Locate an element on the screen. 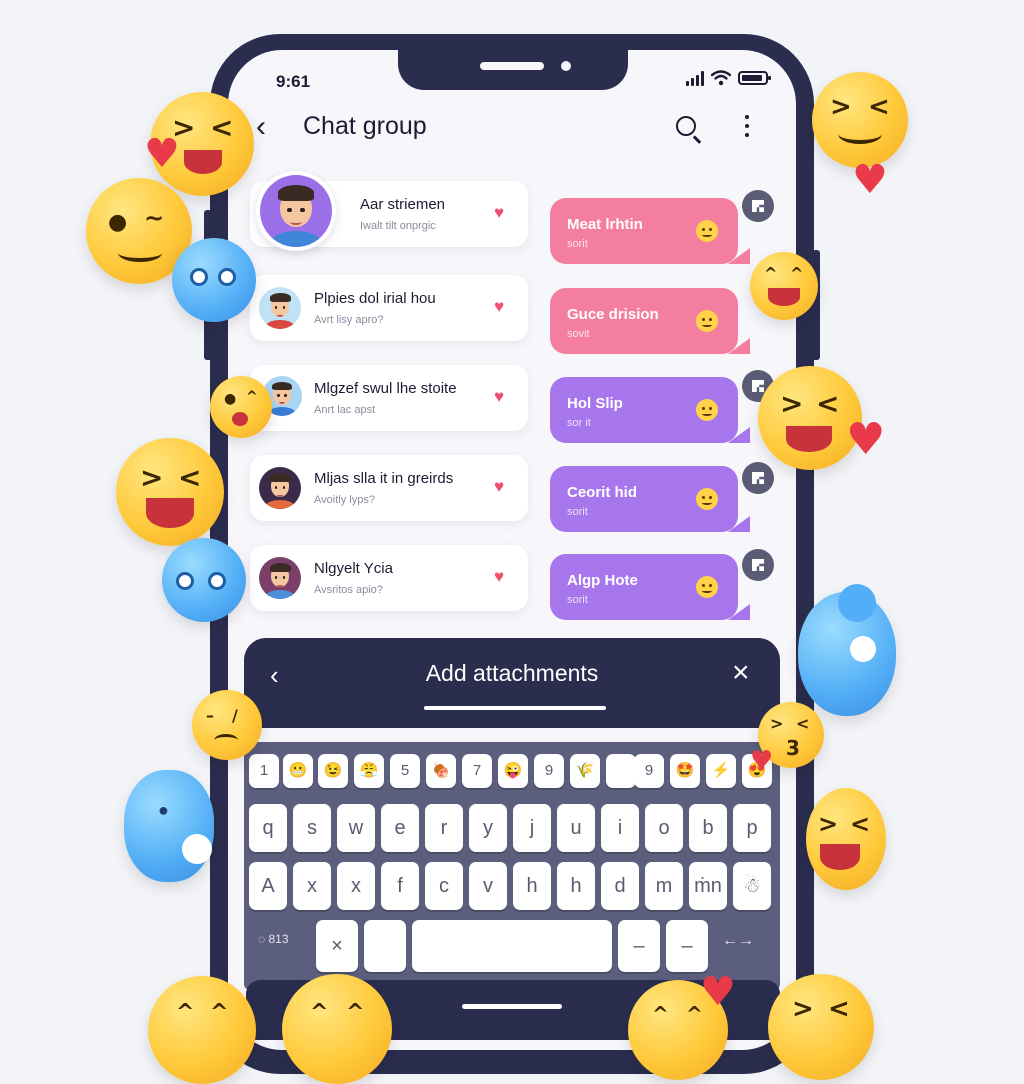 This screenshot has height=1084, width=1024. page-title: Chat group is located at coordinates (365, 126).